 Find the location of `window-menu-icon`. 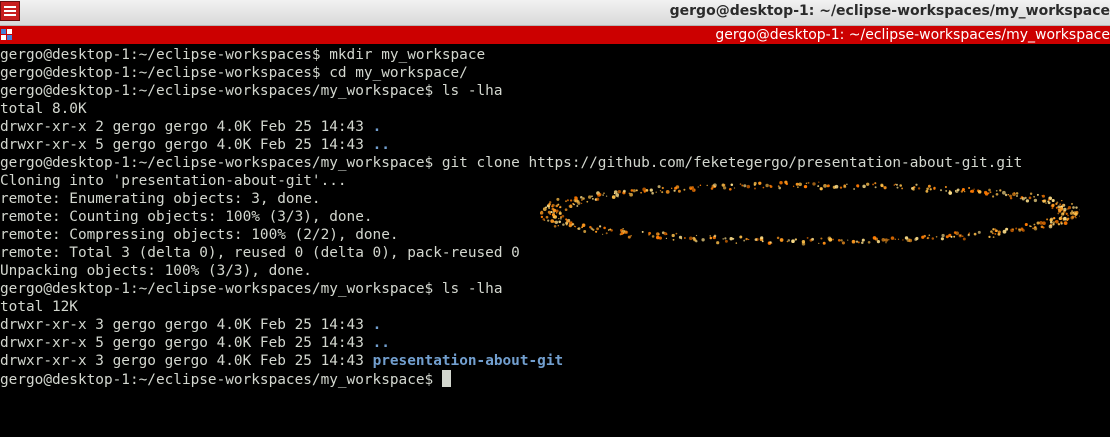

window-menu-icon is located at coordinates (10, 11).